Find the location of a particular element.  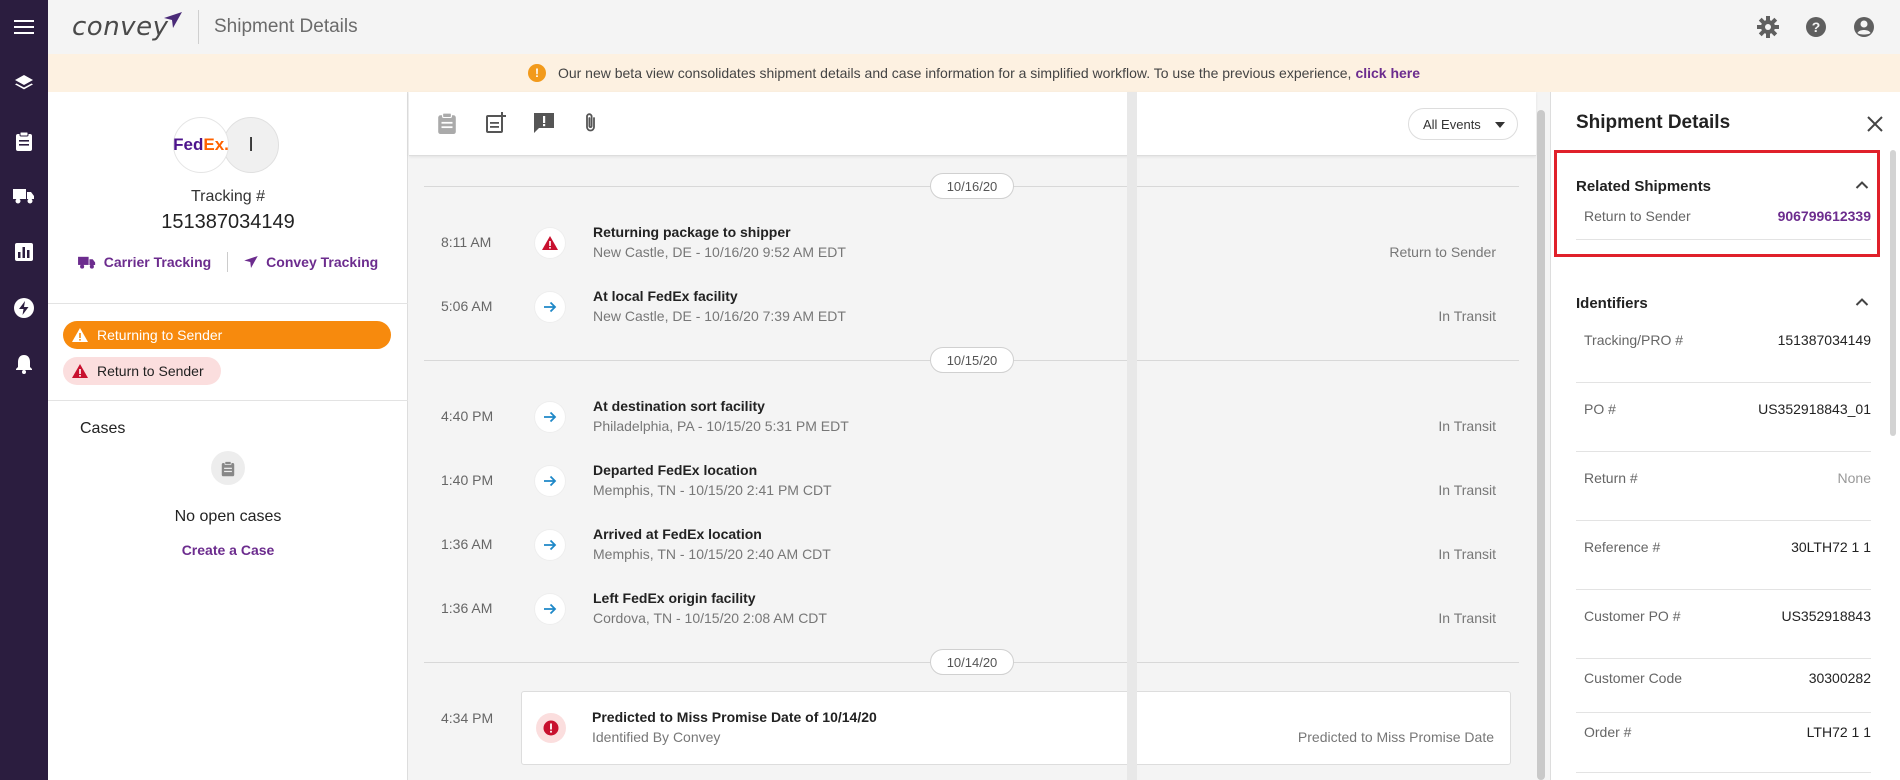

related-shipment-link: 906799612339 is located at coordinates (1824, 216).